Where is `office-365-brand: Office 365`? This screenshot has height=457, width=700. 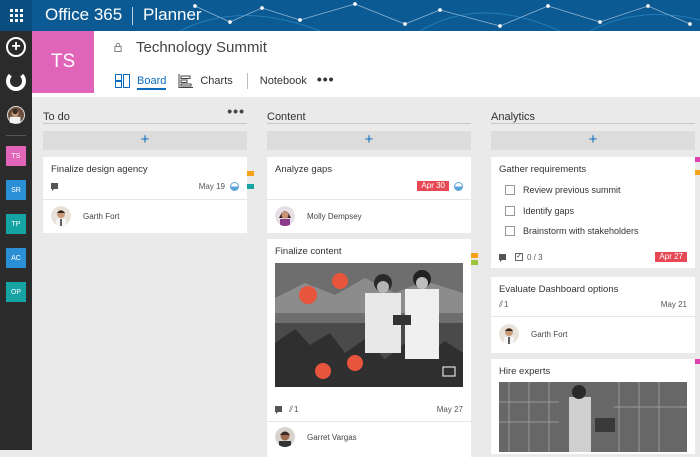
office-365-brand: Office 365 is located at coordinates (83, 15).